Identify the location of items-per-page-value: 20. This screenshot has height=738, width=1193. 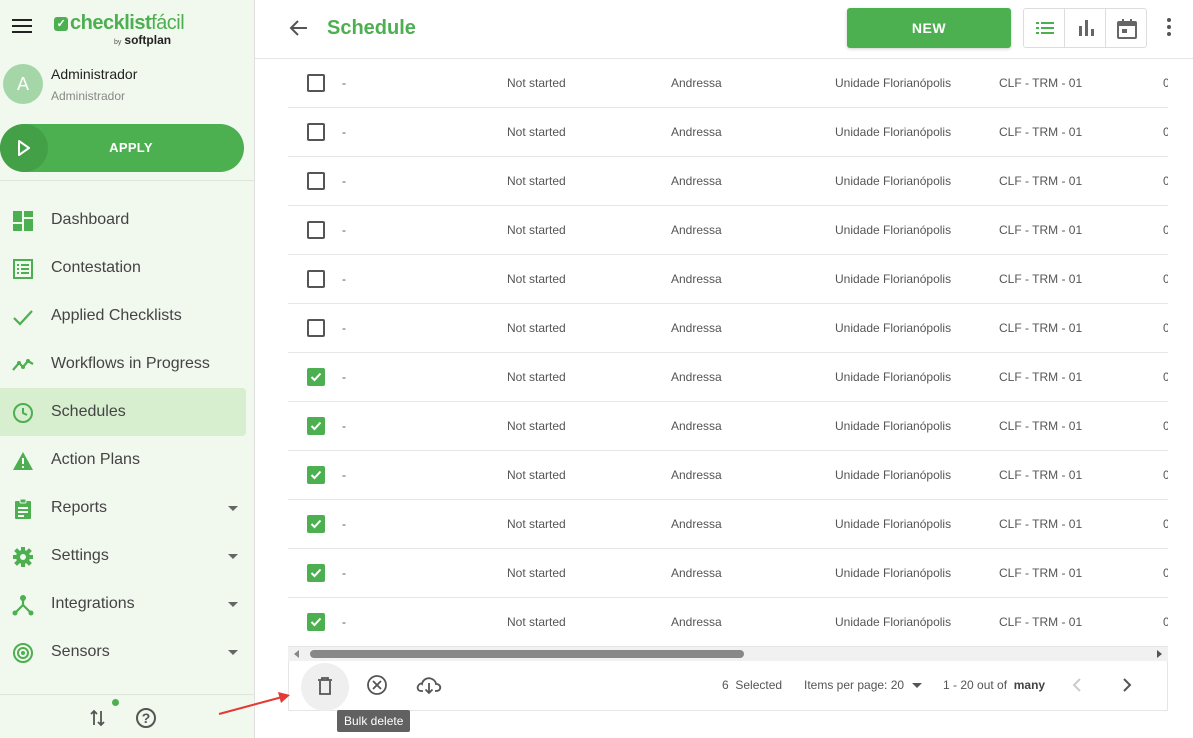
(897, 685).